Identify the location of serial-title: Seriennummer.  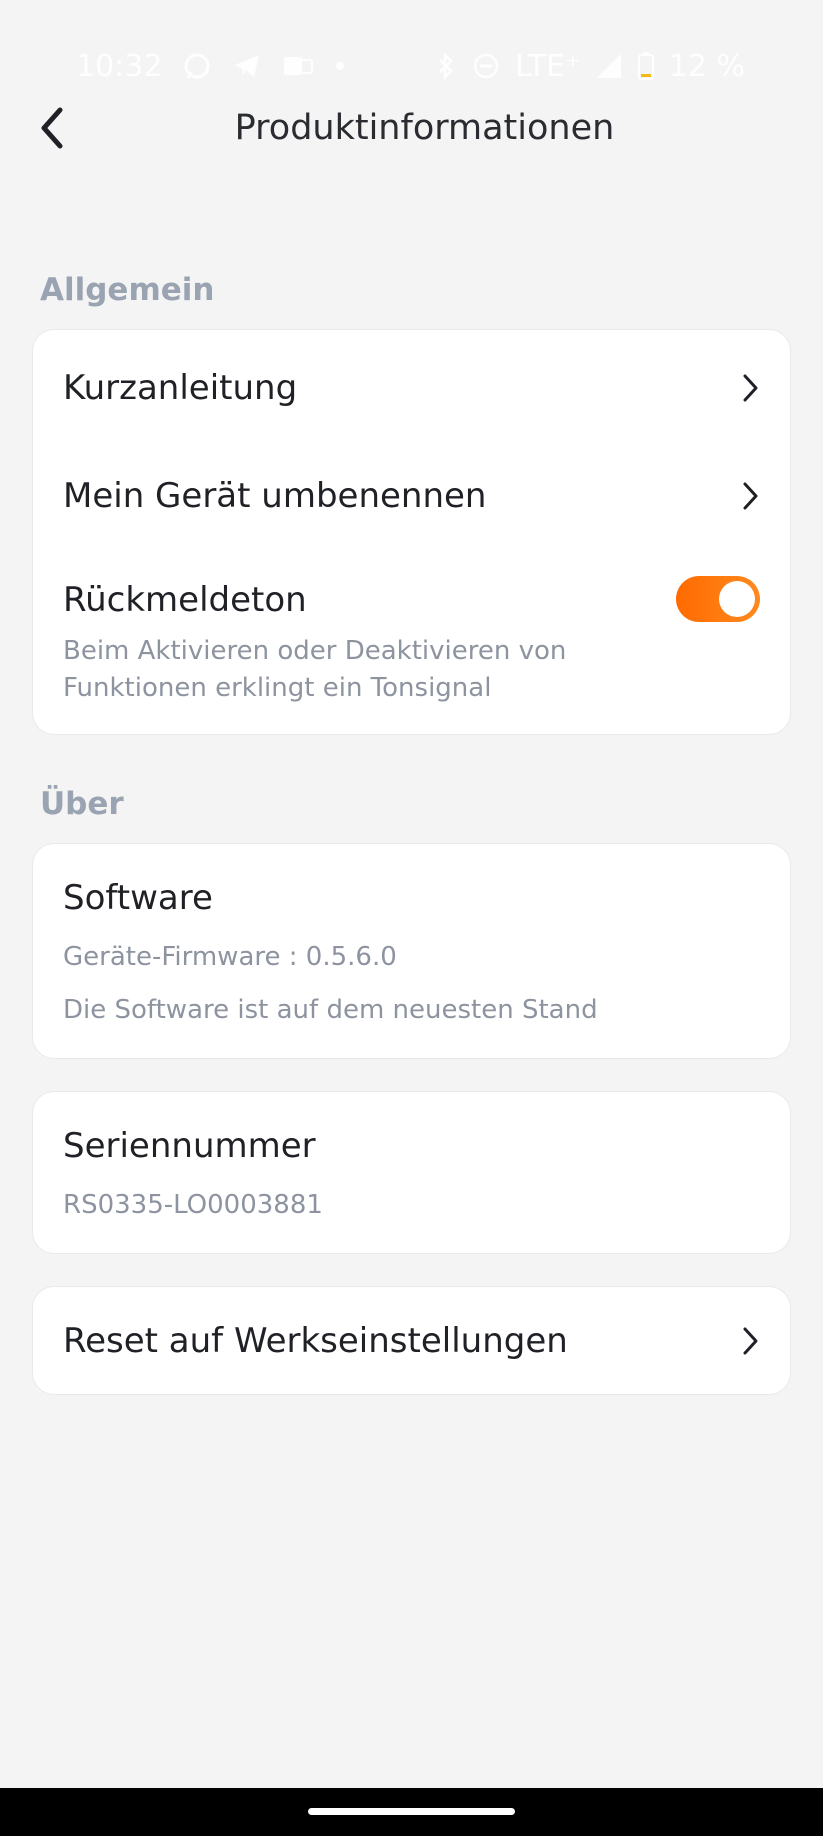
(189, 1146).